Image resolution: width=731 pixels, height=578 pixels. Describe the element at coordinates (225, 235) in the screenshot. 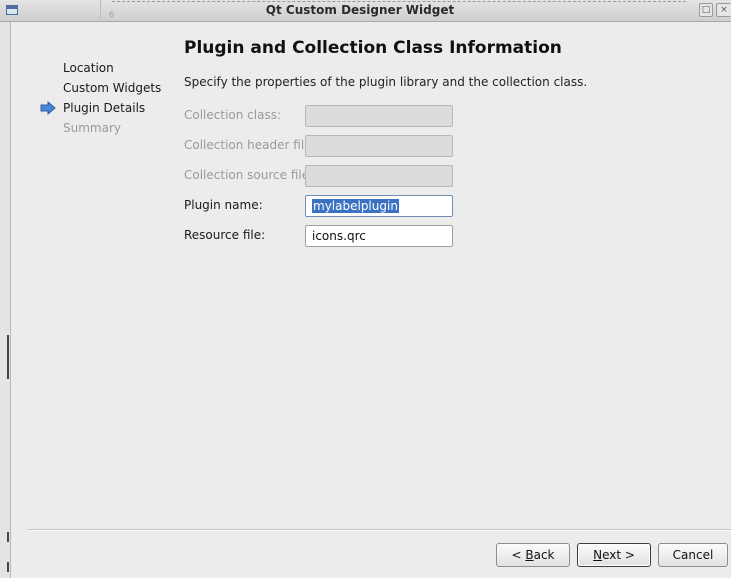

I see `resource-file-label: Resource file:` at that location.